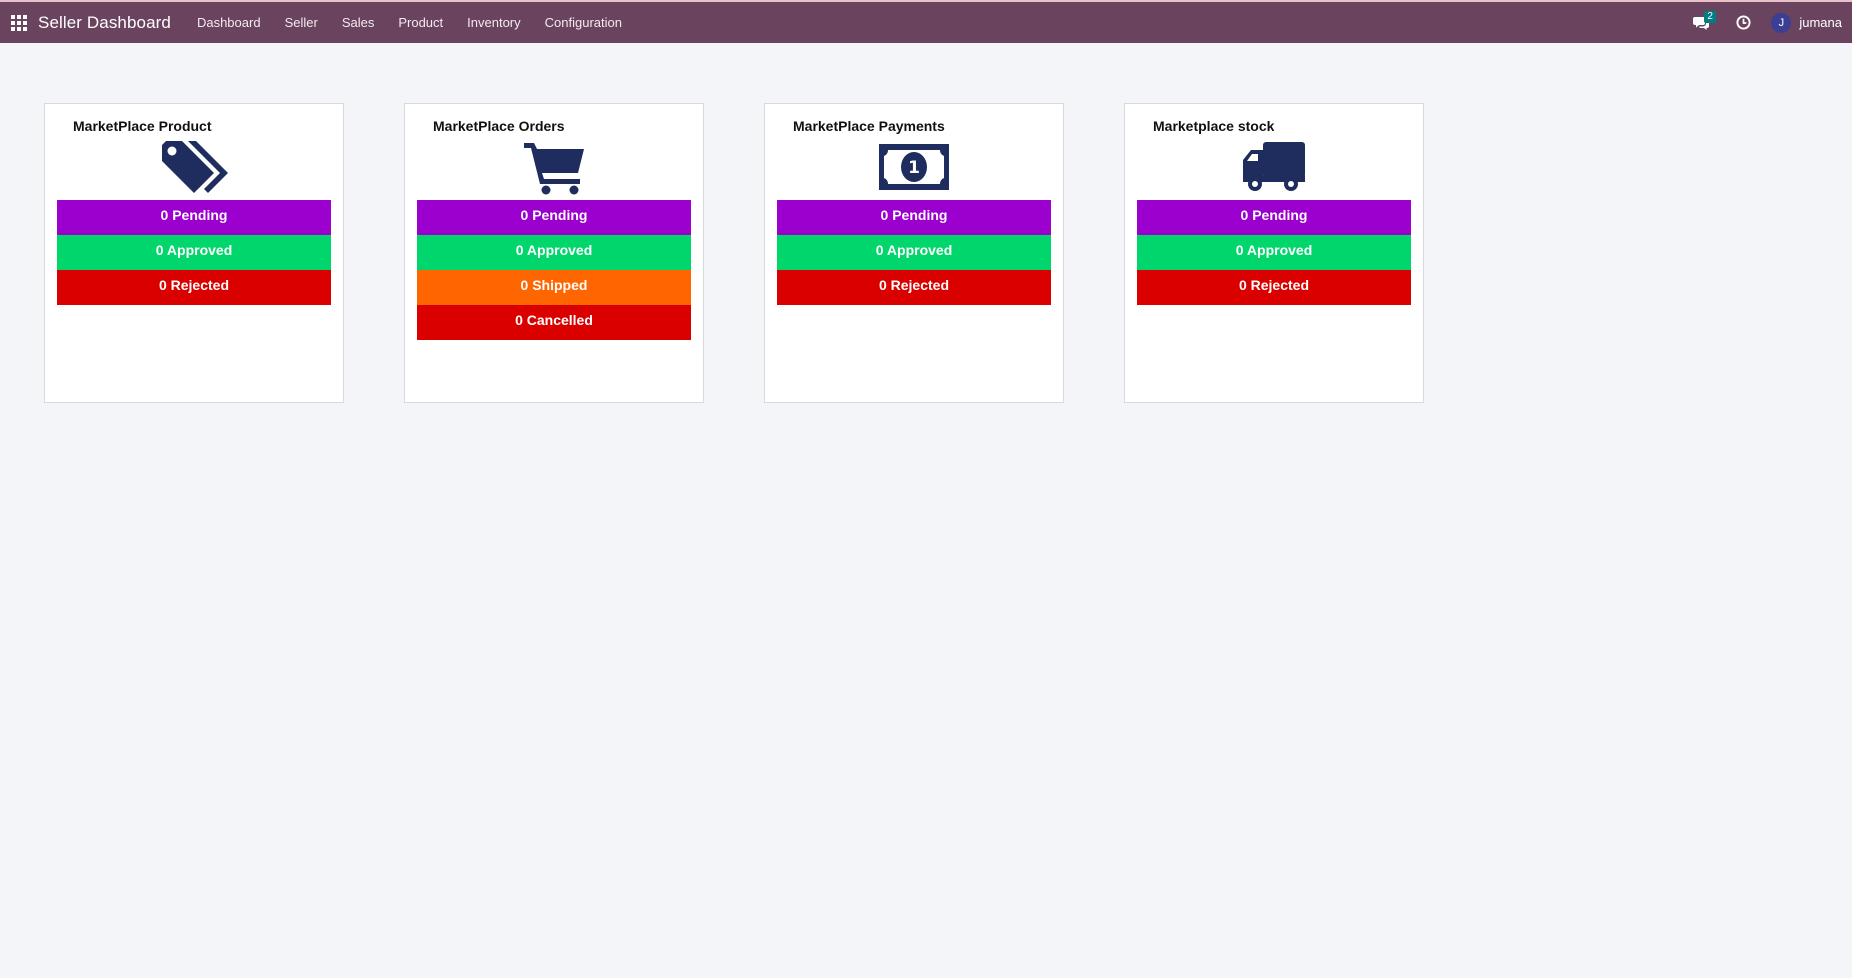  What do you see at coordinates (554, 217) in the screenshot?
I see `orders-pending-stat: 0 Pending` at bounding box center [554, 217].